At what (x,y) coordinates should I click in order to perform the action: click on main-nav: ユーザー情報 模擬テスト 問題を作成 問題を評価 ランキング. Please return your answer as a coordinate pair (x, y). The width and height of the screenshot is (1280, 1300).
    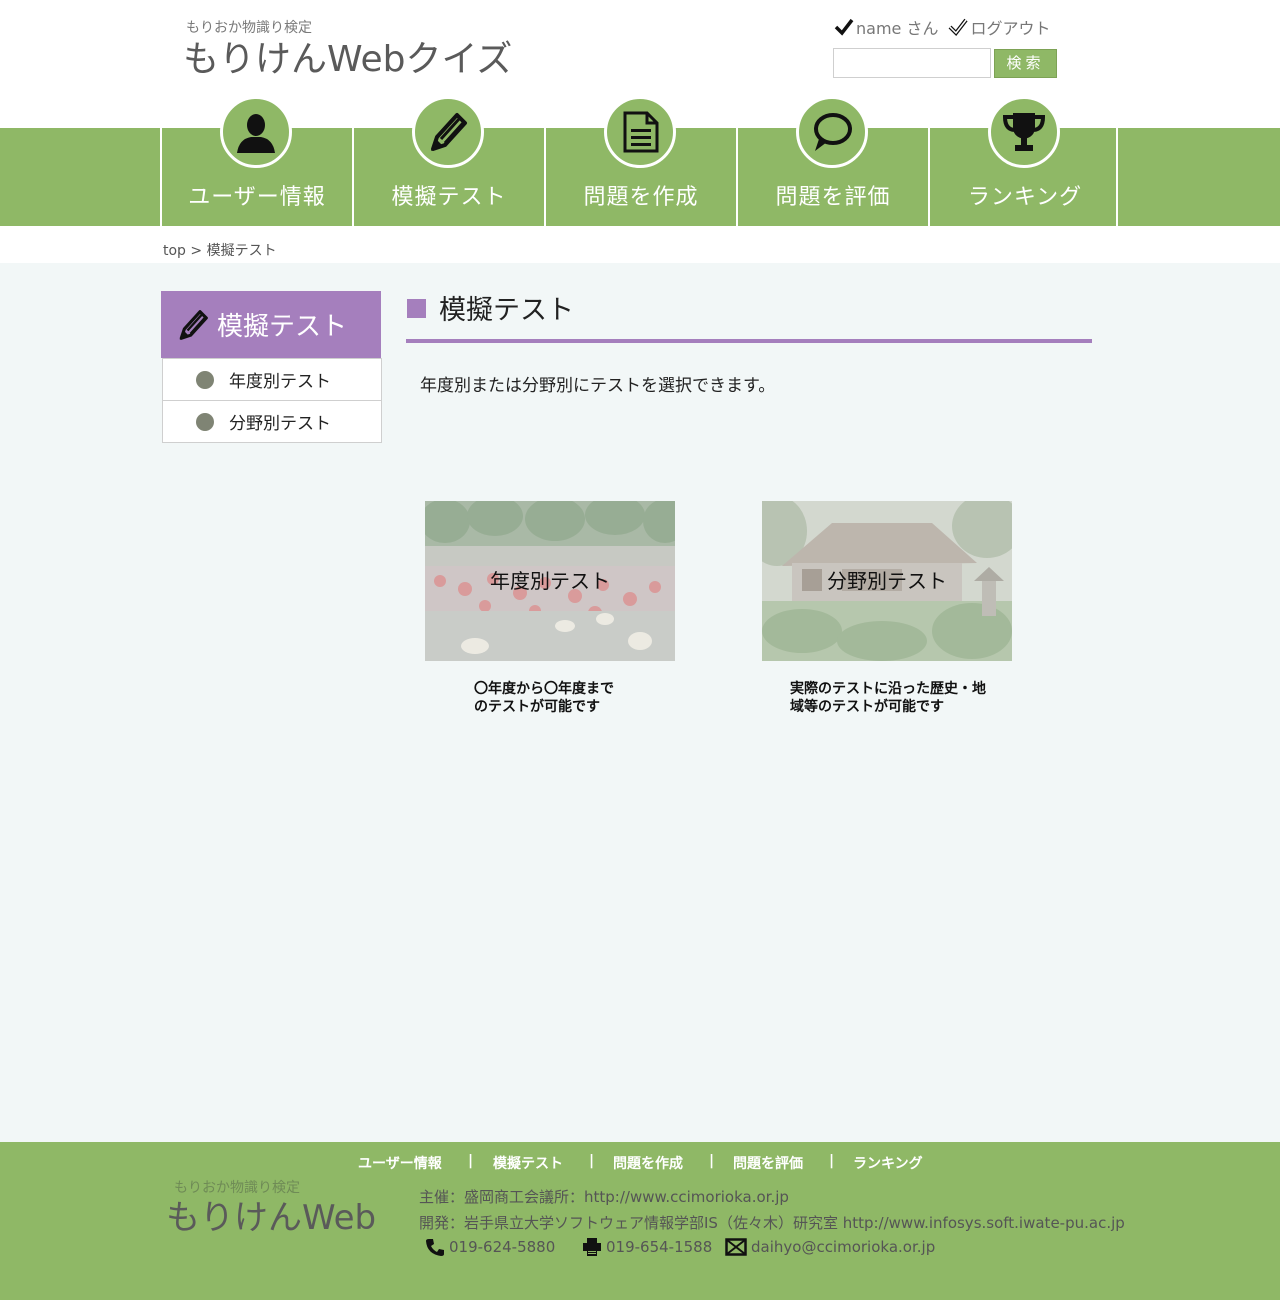
    Looking at the image, I should click on (640, 161).